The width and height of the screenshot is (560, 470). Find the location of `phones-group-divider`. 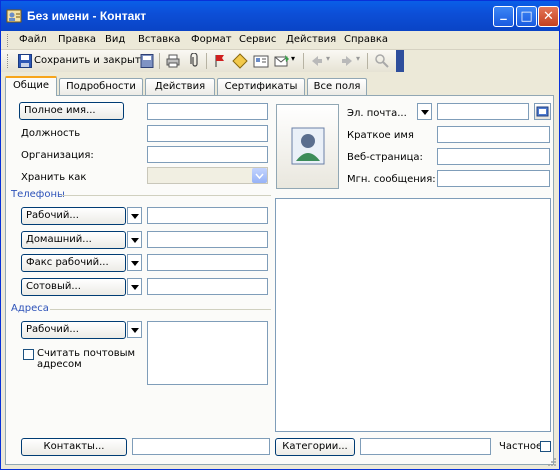

phones-group-divider is located at coordinates (166, 195).